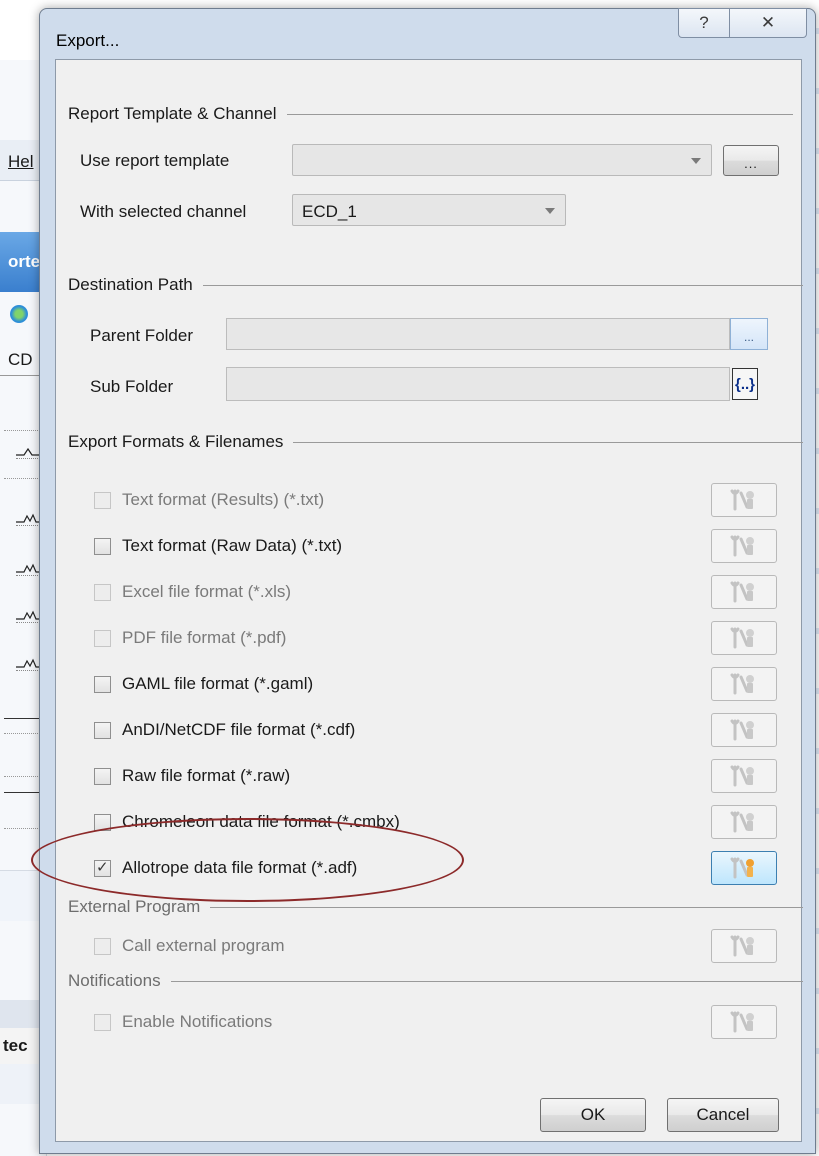 The height and width of the screenshot is (1156, 819). Describe the element at coordinates (24, 262) in the screenshot. I see `background-tab-fragment: orte` at that location.